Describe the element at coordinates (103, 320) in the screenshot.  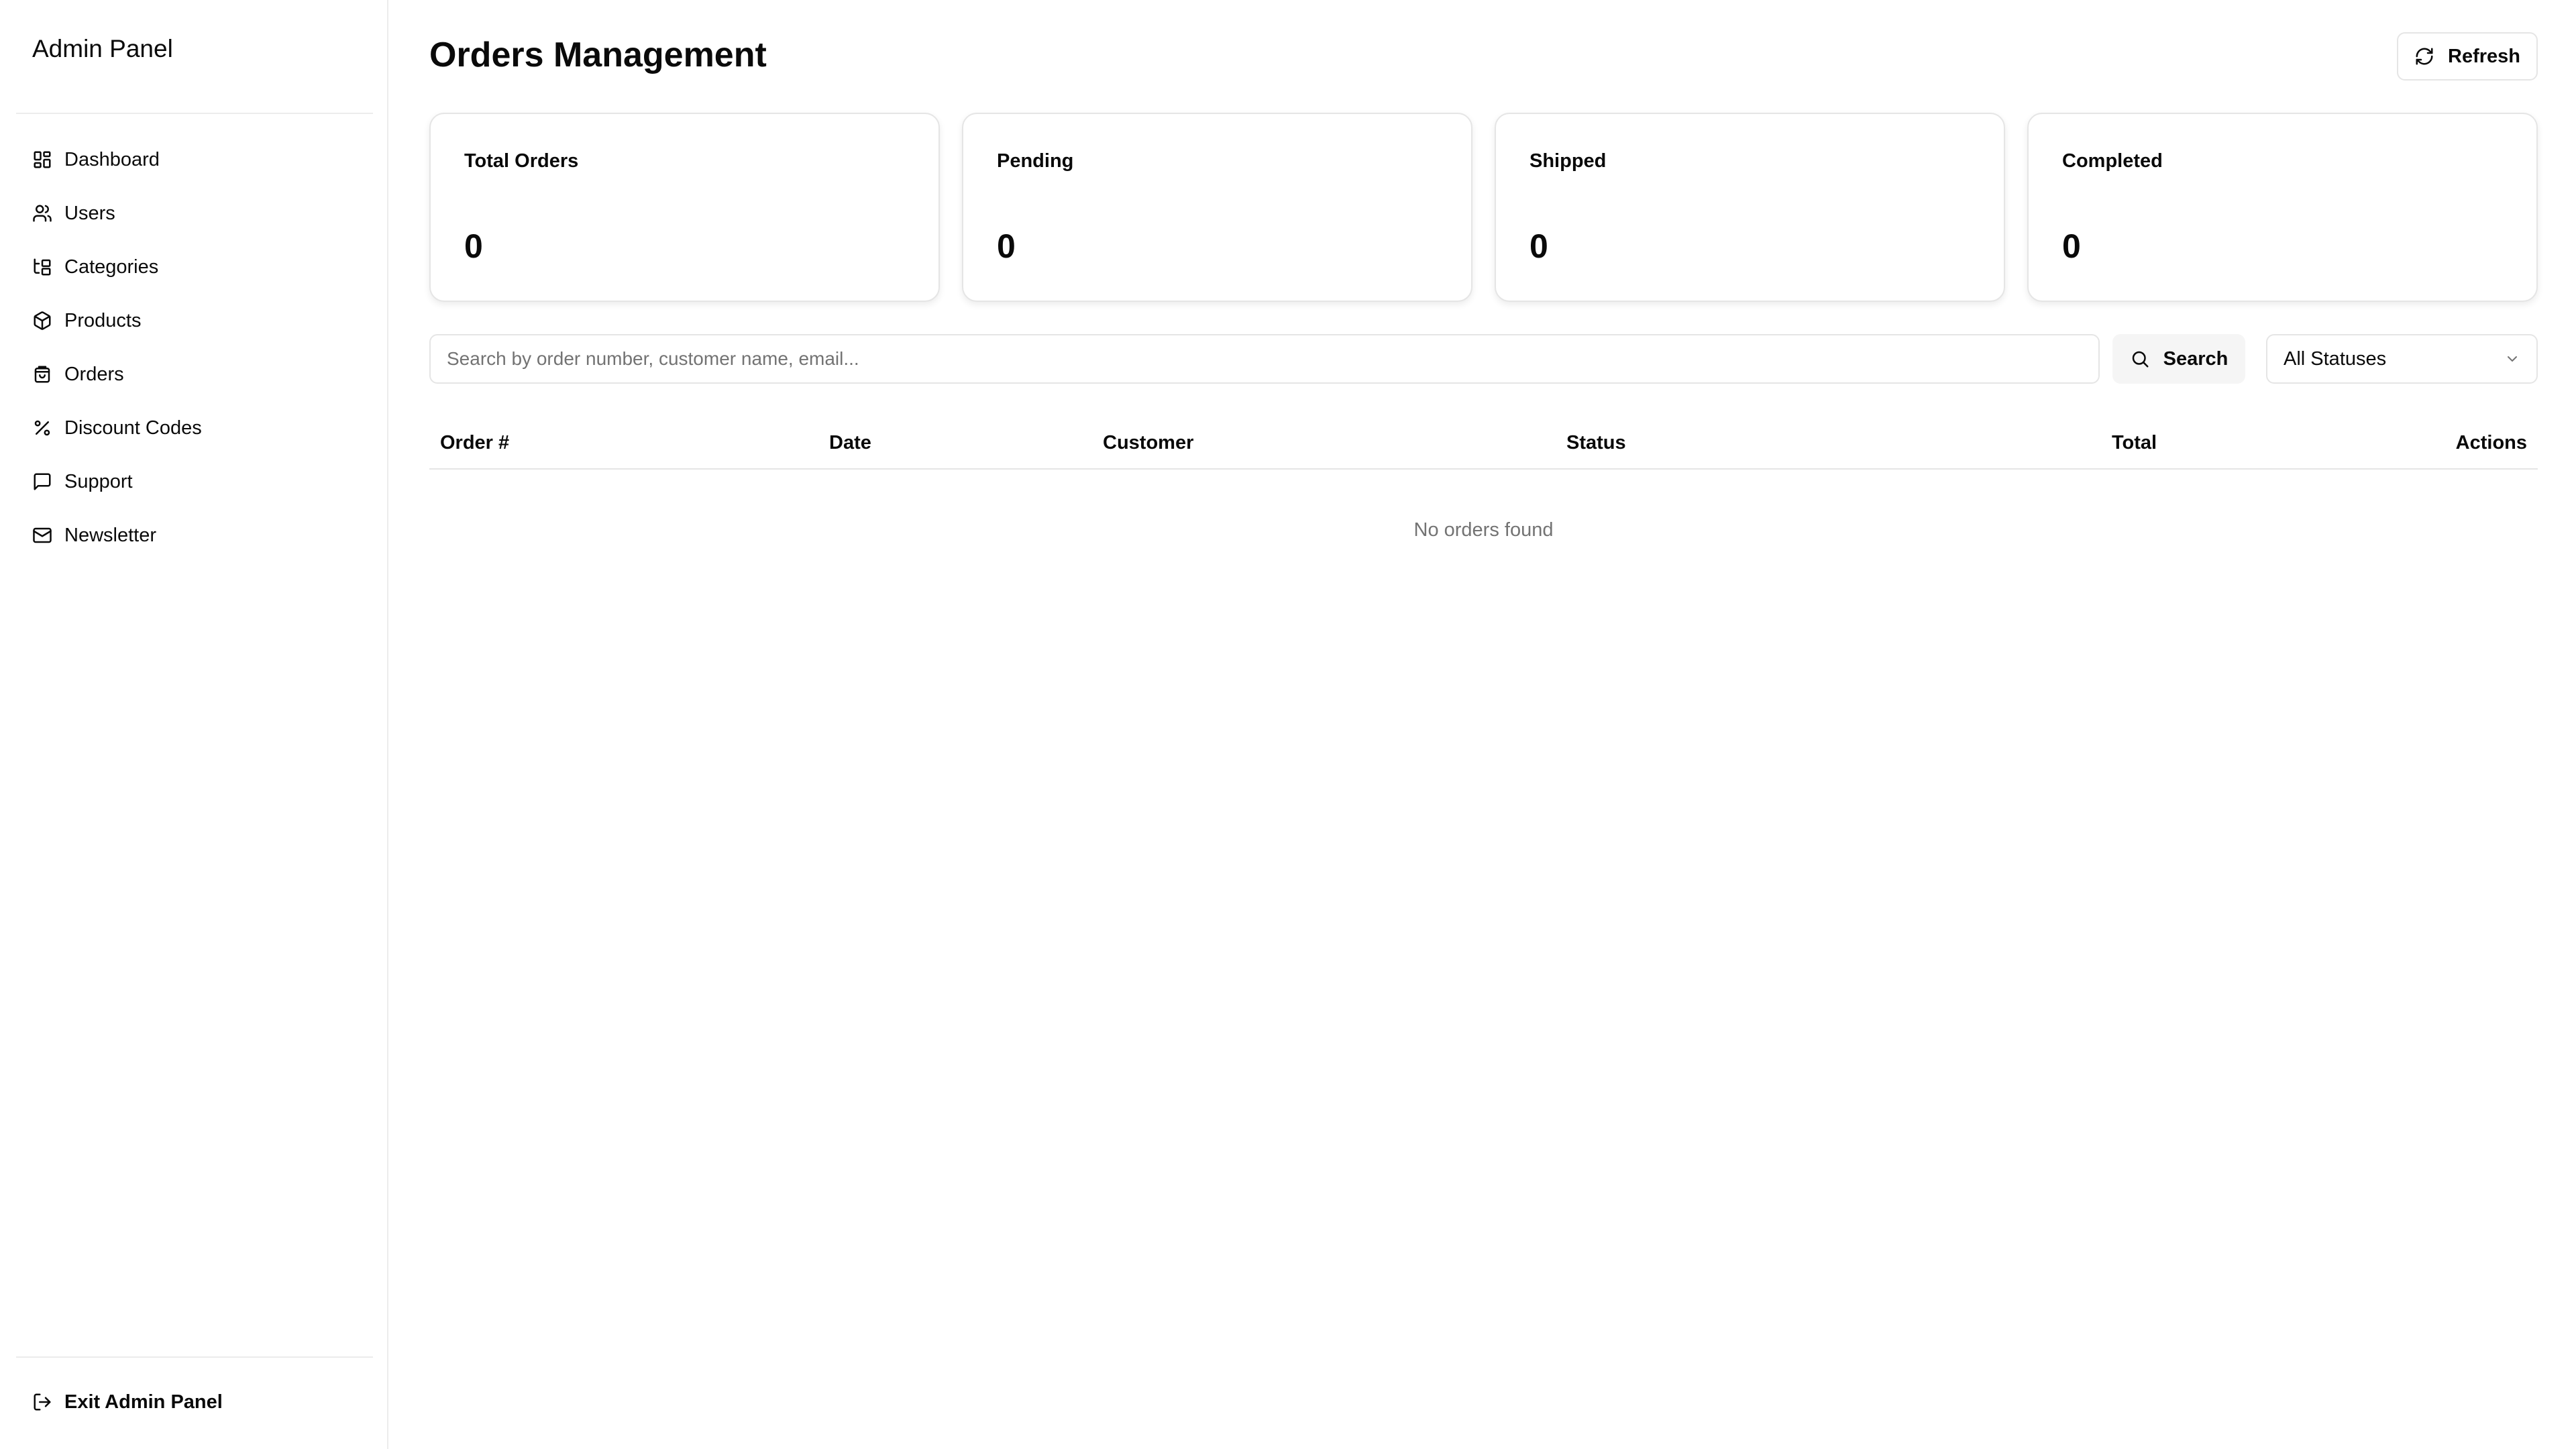
I see `sidebar-item-label: Products` at that location.